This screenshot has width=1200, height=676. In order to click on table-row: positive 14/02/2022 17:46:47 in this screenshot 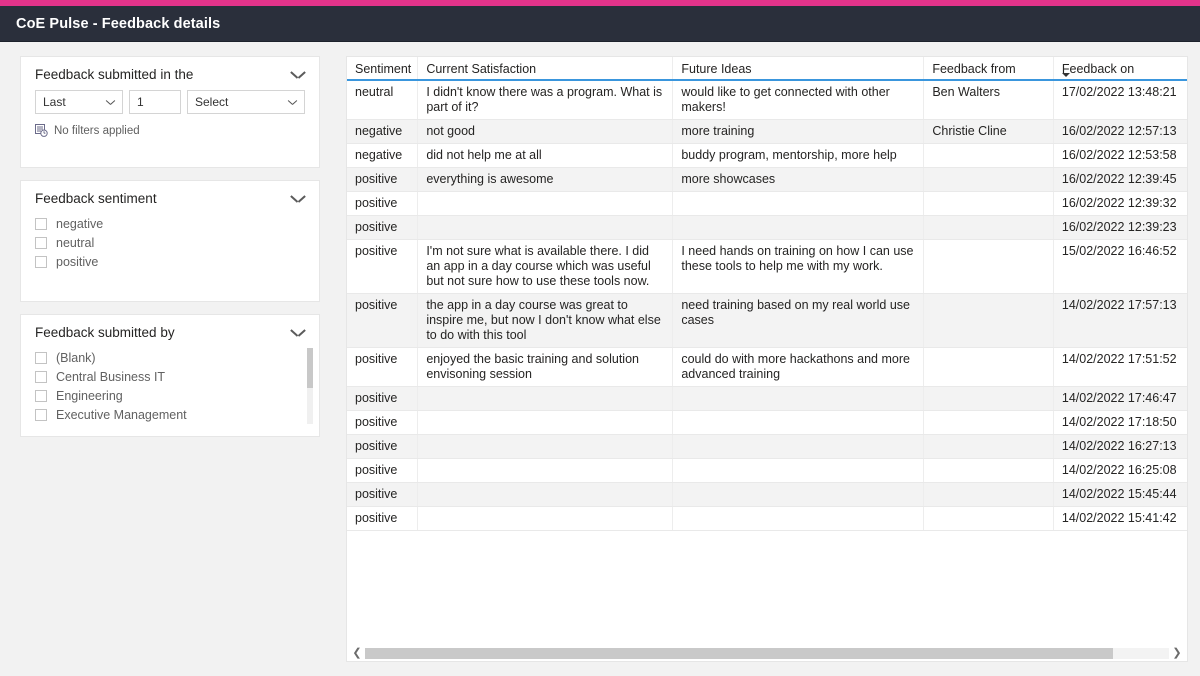, I will do `click(767, 398)`.